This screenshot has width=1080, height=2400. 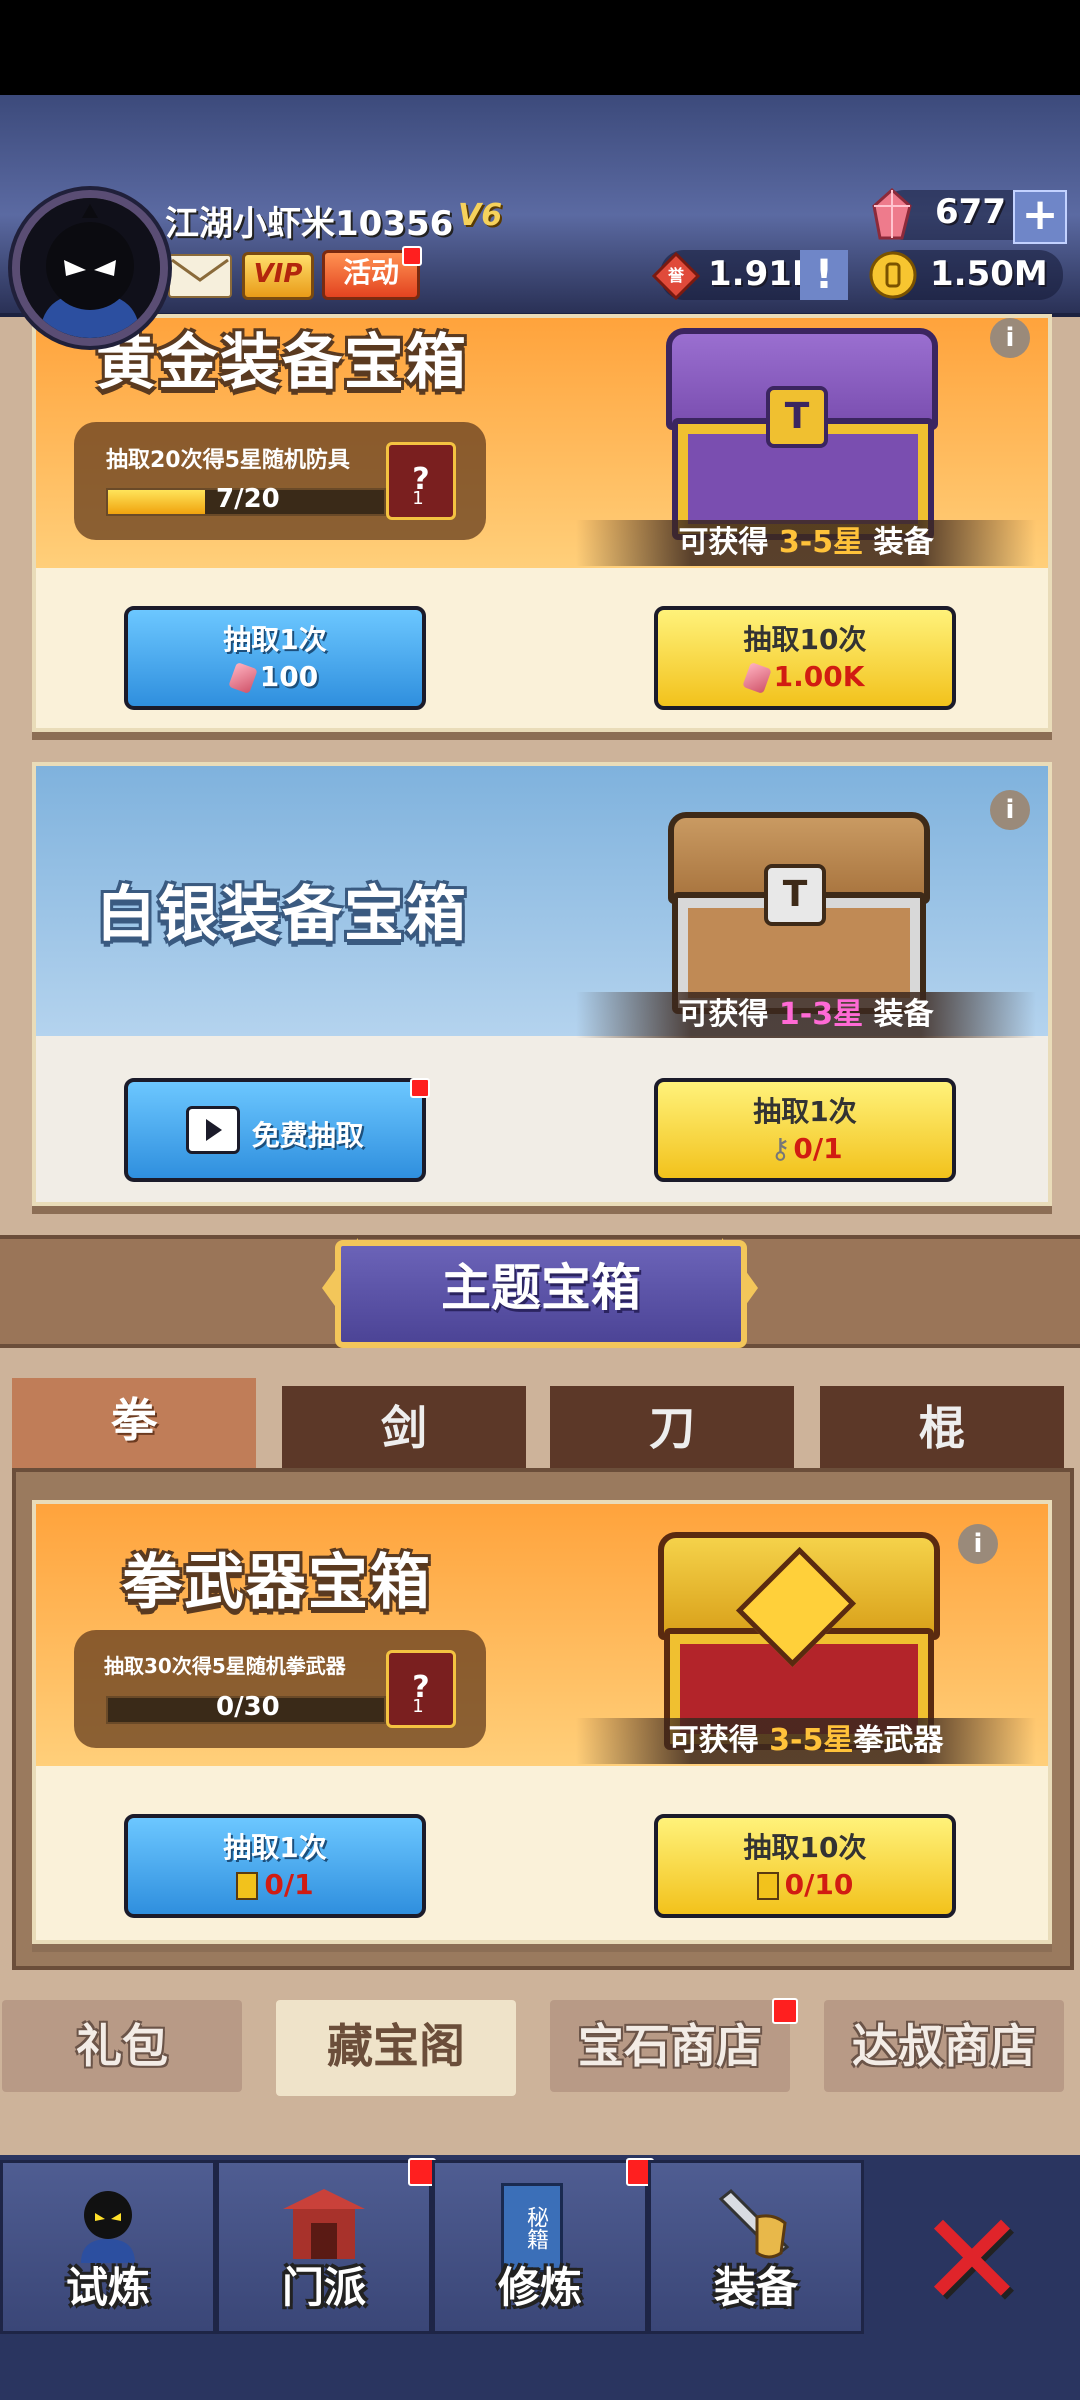 What do you see at coordinates (805, 1130) in the screenshot?
I see `silver-draw1-button: 抽取1次 ⚷0/1` at bounding box center [805, 1130].